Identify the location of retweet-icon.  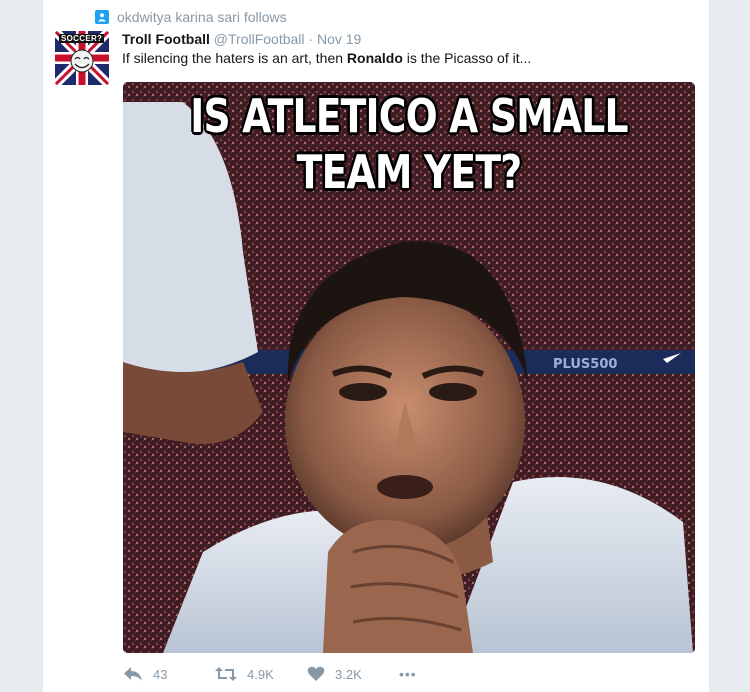
(226, 674).